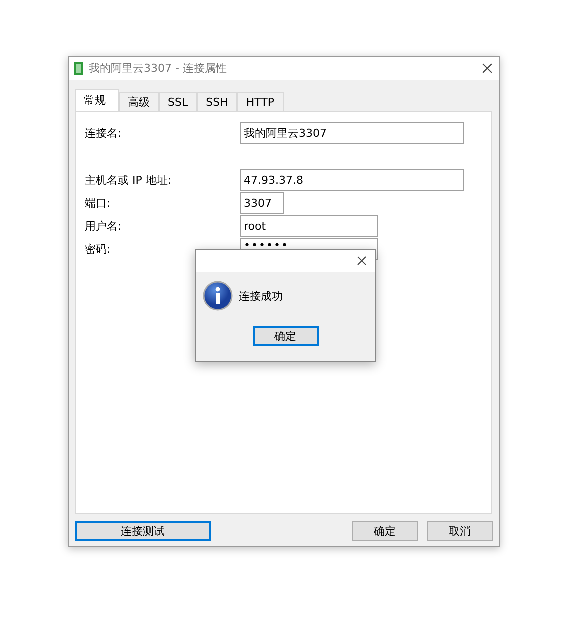 Image resolution: width=585 pixels, height=620 pixels. What do you see at coordinates (104, 226) in the screenshot?
I see `field-label: 用户名:` at bounding box center [104, 226].